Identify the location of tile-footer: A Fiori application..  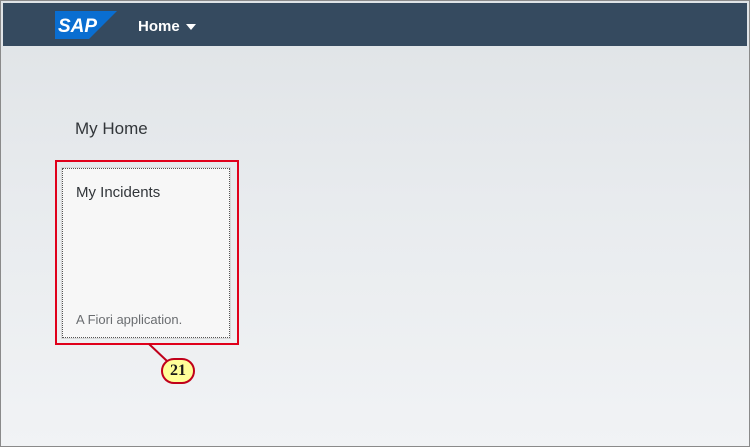
(129, 319).